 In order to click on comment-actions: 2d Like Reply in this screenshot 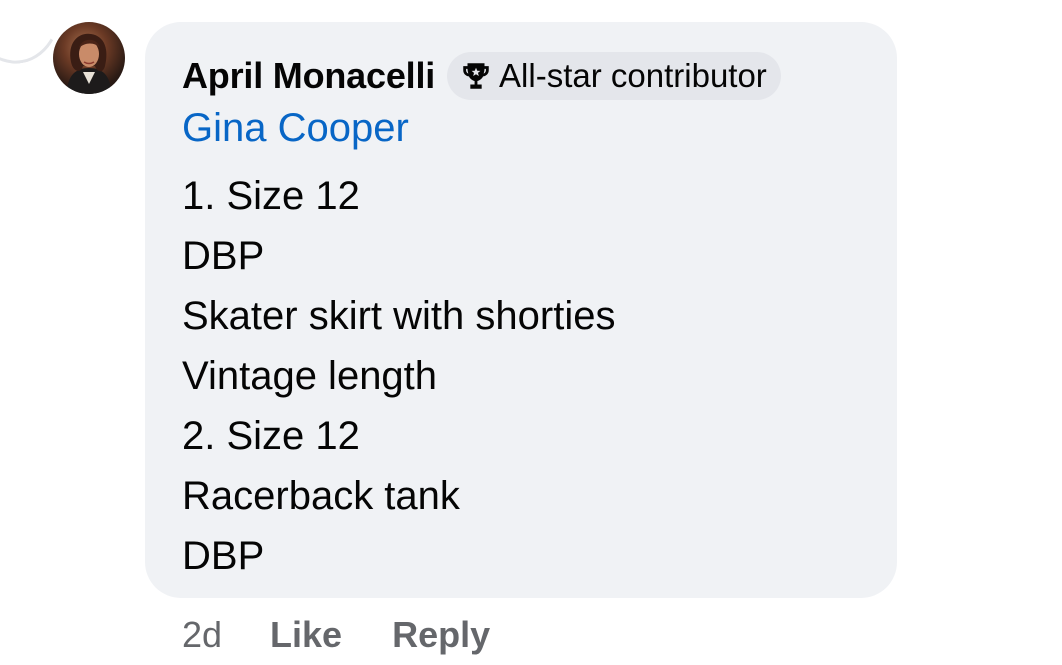, I will do `click(361, 635)`.